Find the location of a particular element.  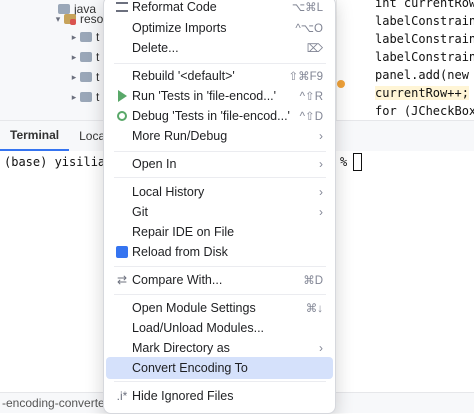

code-line: panel.add(new JL is located at coordinates (422, 75).